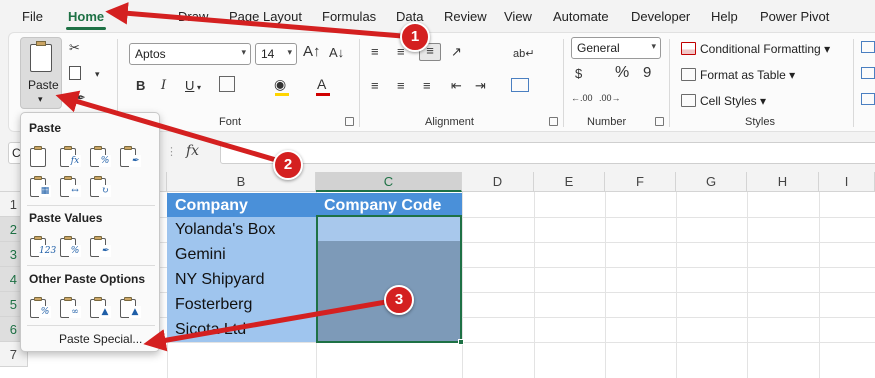 Image resolution: width=875 pixels, height=378 pixels. What do you see at coordinates (415, 37) in the screenshot?
I see `callout-badge-1: 1` at bounding box center [415, 37].